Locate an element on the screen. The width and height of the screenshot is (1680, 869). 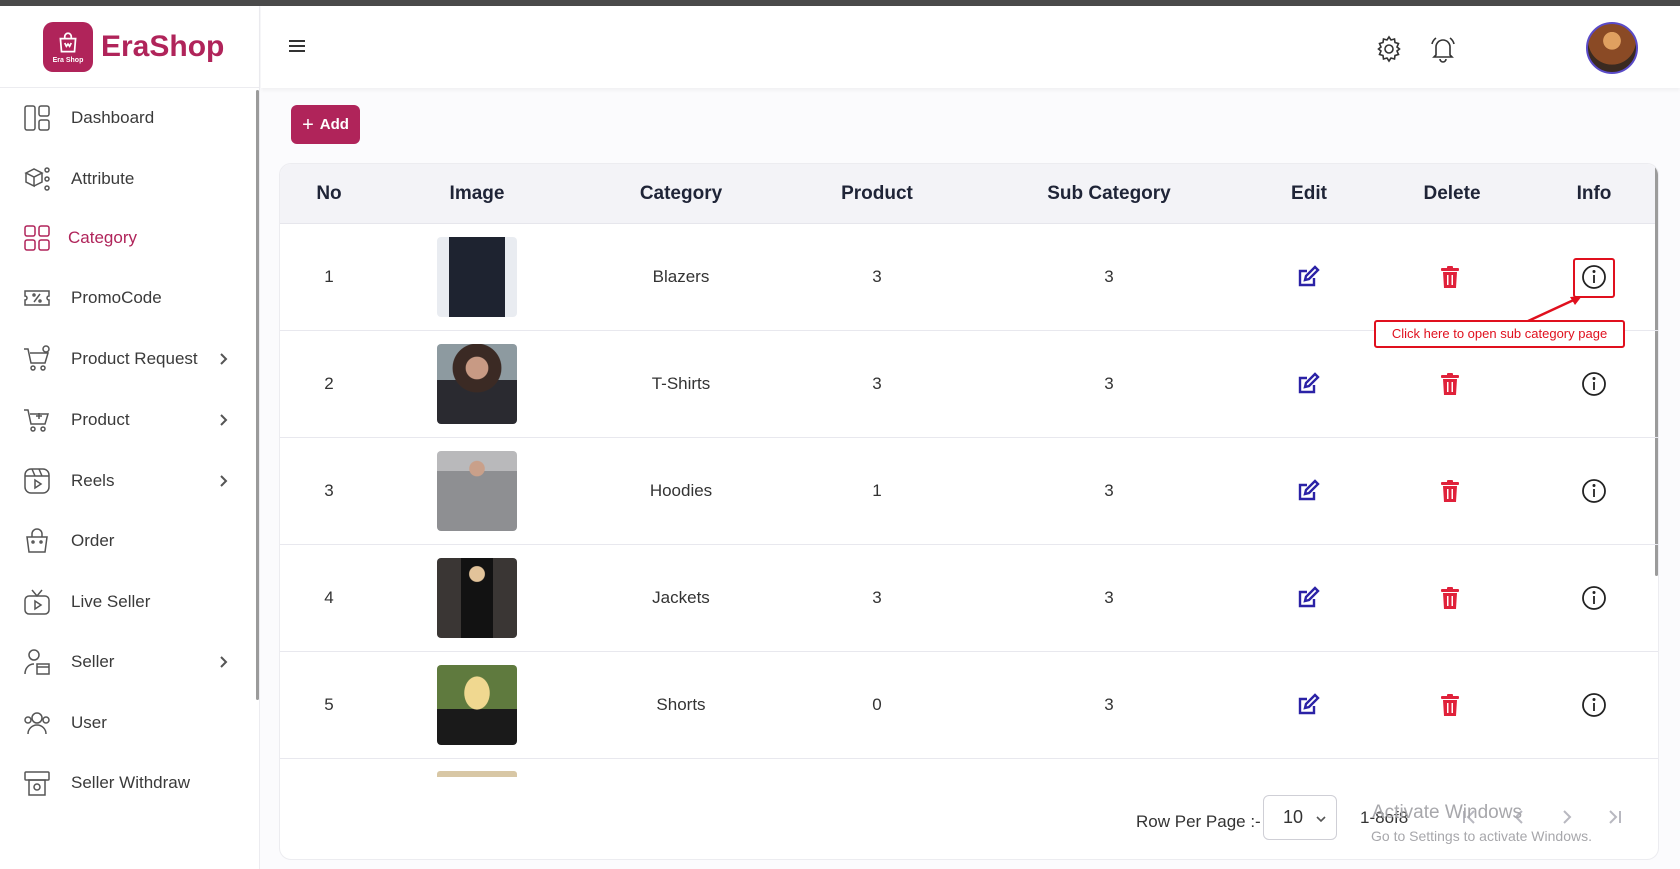
sidebar-item-label: Order is located at coordinates (93, 540).